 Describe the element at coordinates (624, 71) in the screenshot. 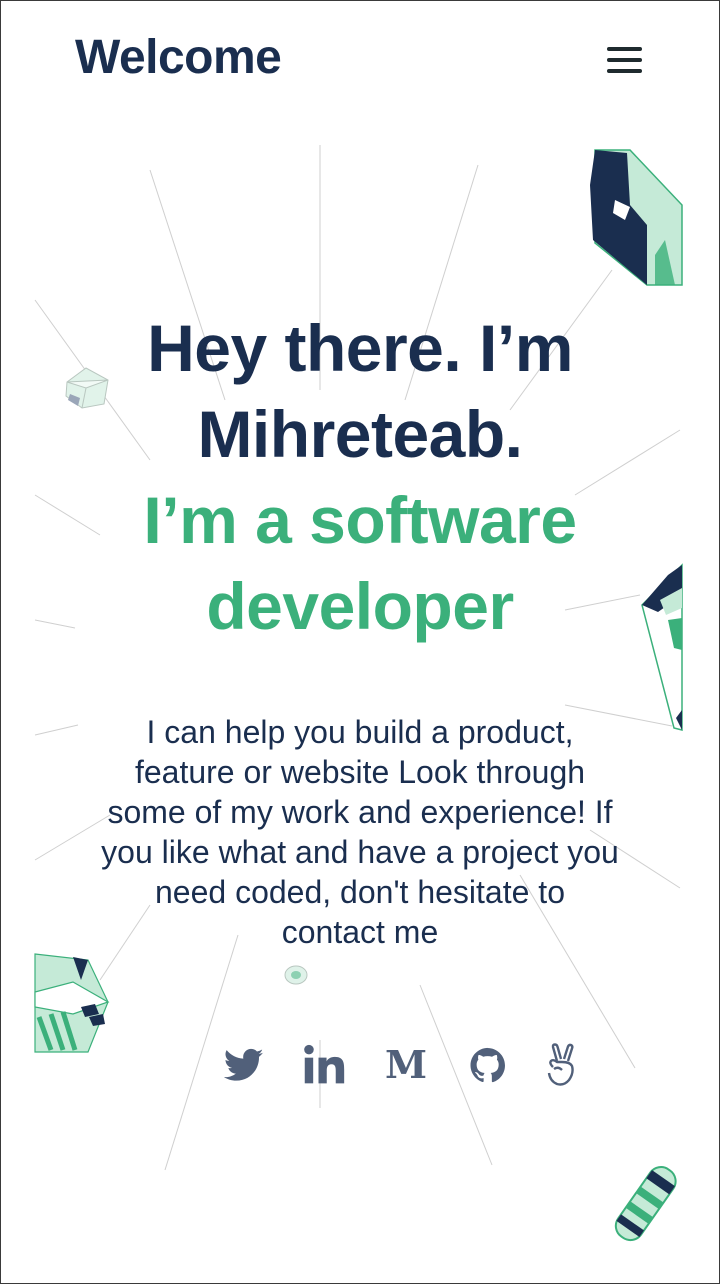

I see `hamburger-menu-icon-bar-bottom` at that location.